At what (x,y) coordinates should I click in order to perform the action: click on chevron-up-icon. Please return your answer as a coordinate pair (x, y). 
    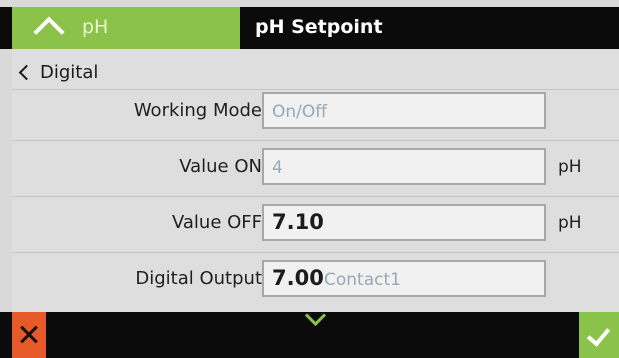
    Looking at the image, I should click on (49, 32).